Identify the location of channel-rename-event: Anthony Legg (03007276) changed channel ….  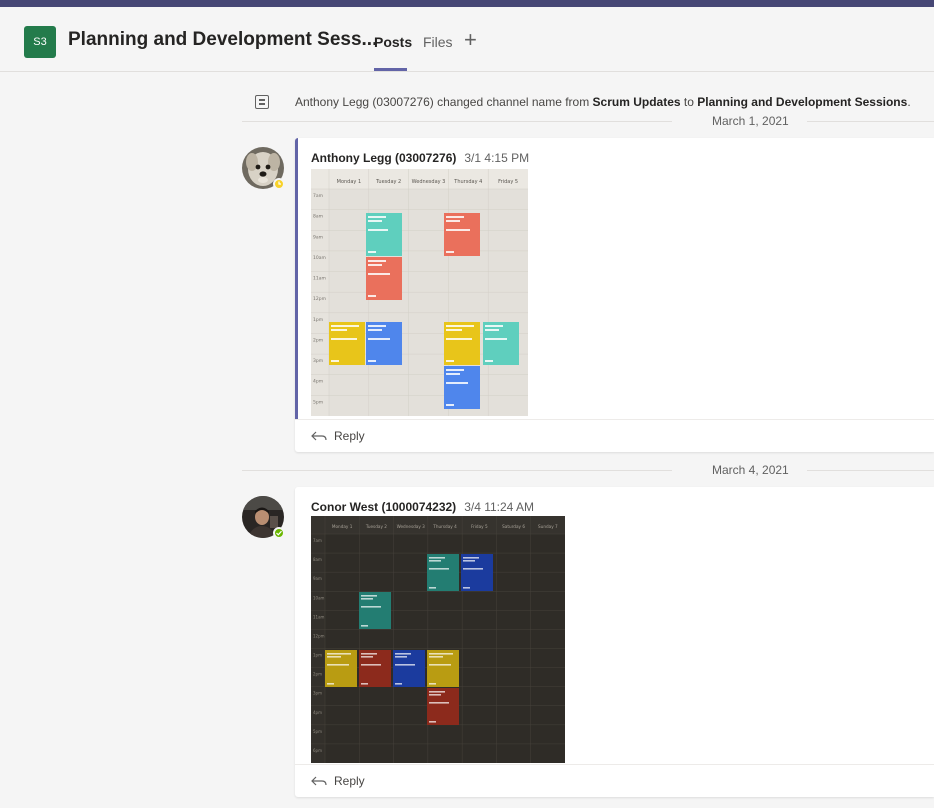
(583, 102).